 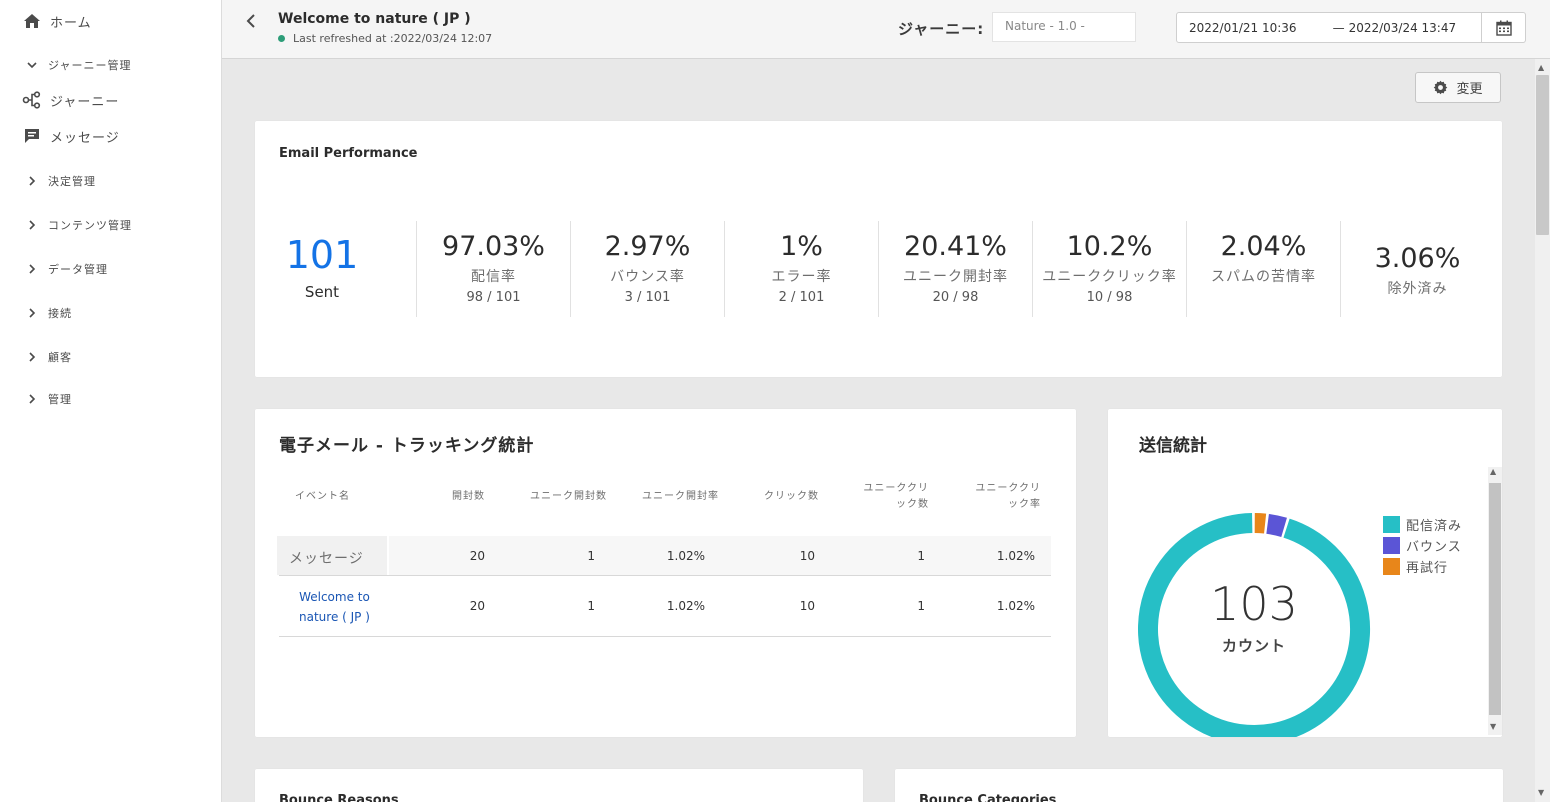 I want to click on chevron-left-icon, so click(x=250, y=21).